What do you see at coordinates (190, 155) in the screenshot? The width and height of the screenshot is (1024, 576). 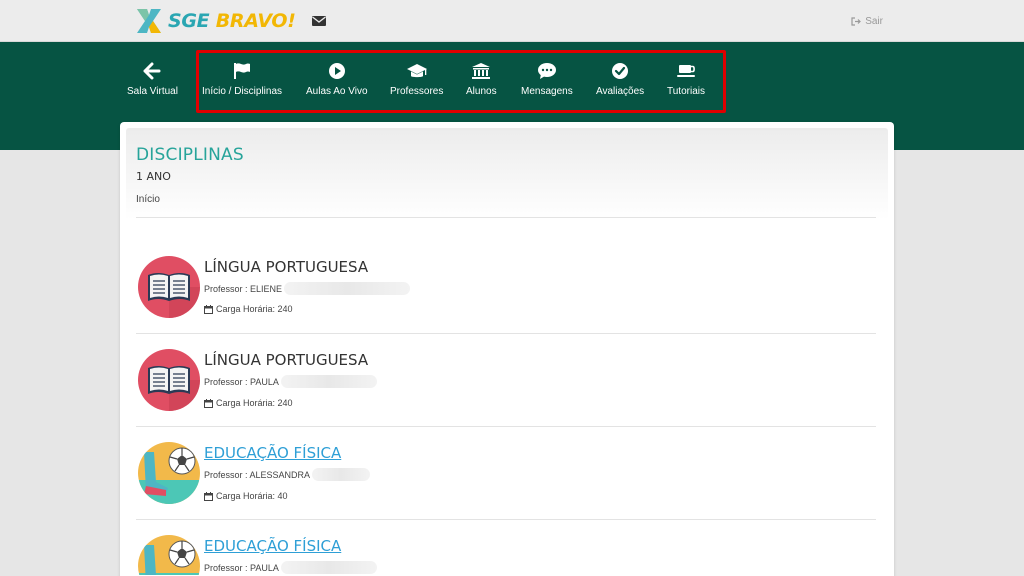 I see `page-title: DISCIPLINAS` at bounding box center [190, 155].